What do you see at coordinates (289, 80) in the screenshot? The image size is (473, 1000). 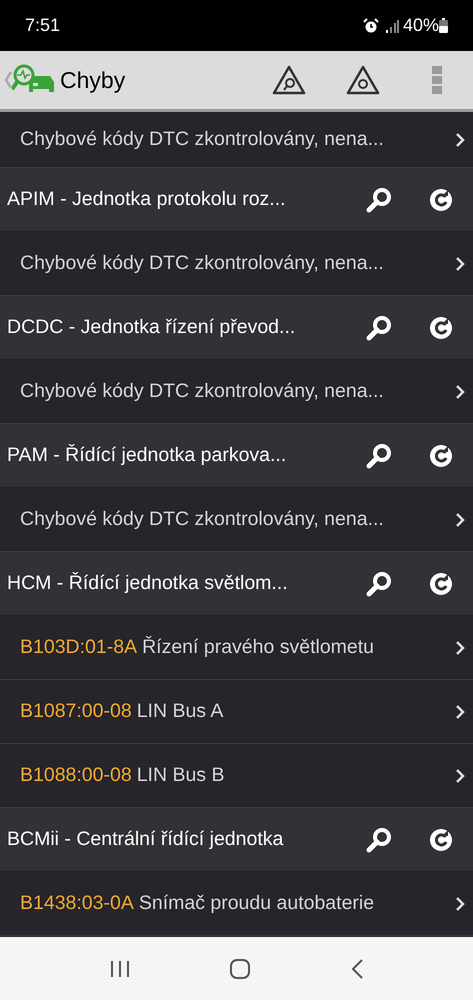 I see `warning-search-icon` at bounding box center [289, 80].